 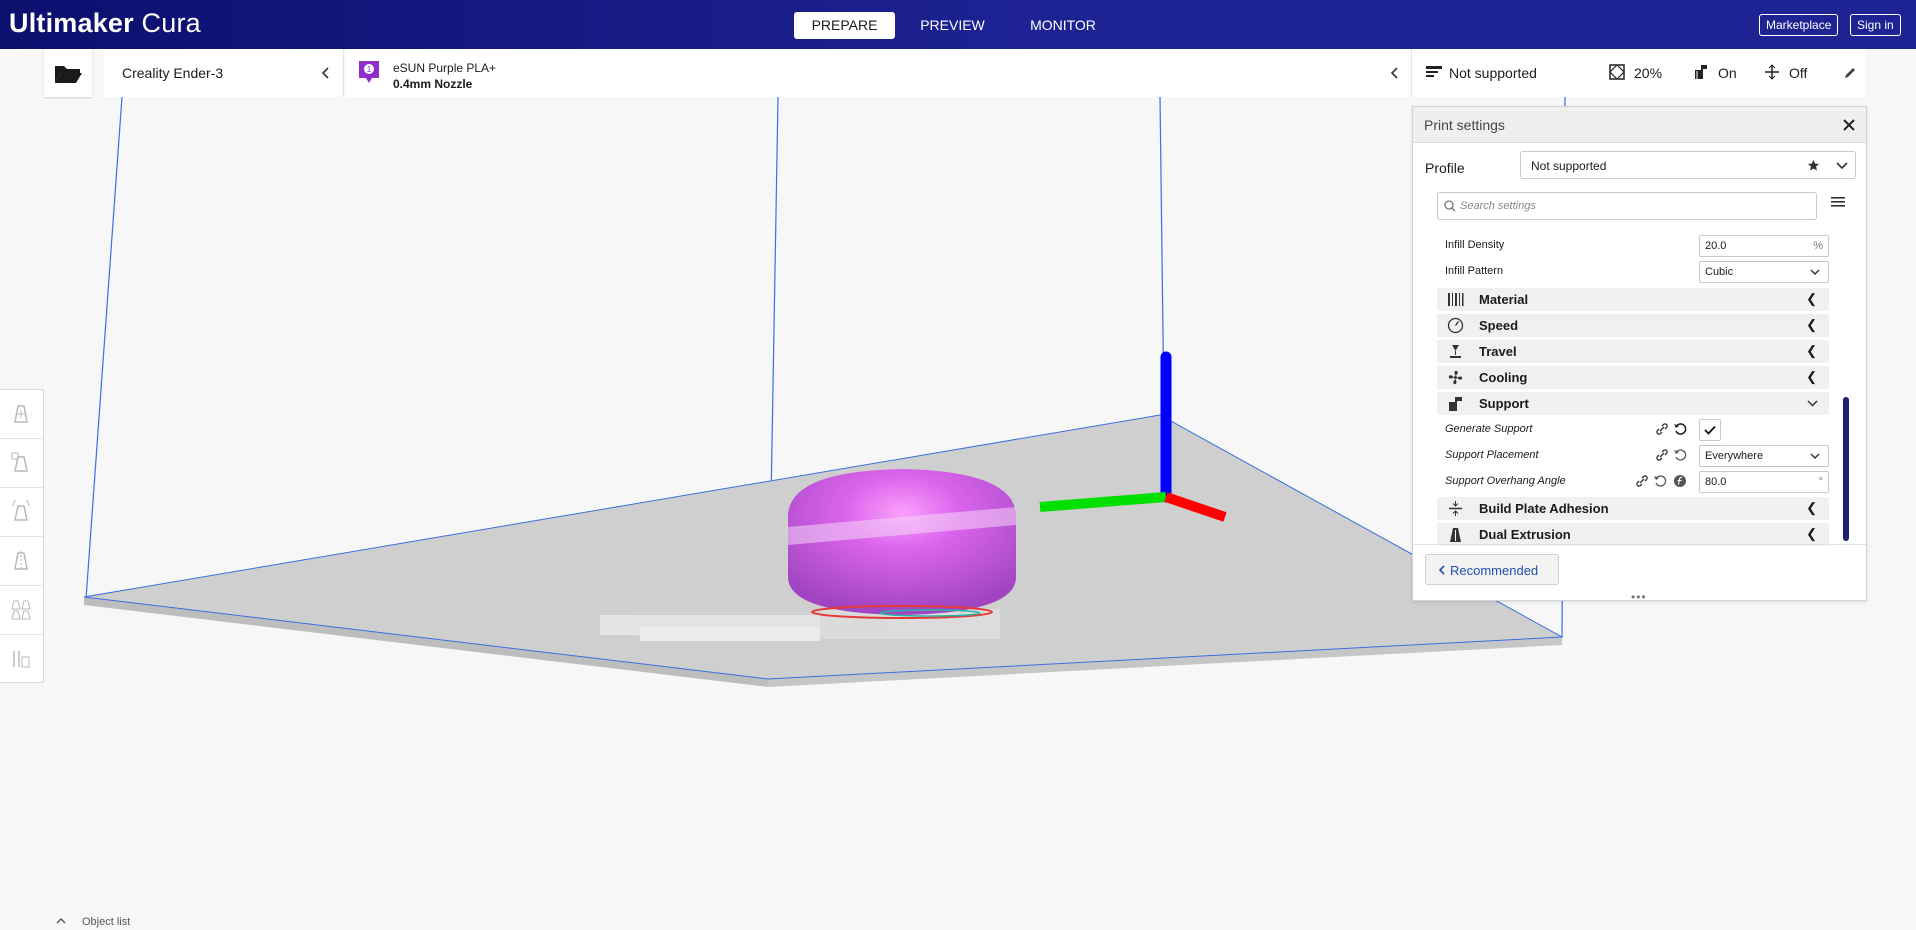 I want to click on fan-icon, so click(x=1455, y=377).